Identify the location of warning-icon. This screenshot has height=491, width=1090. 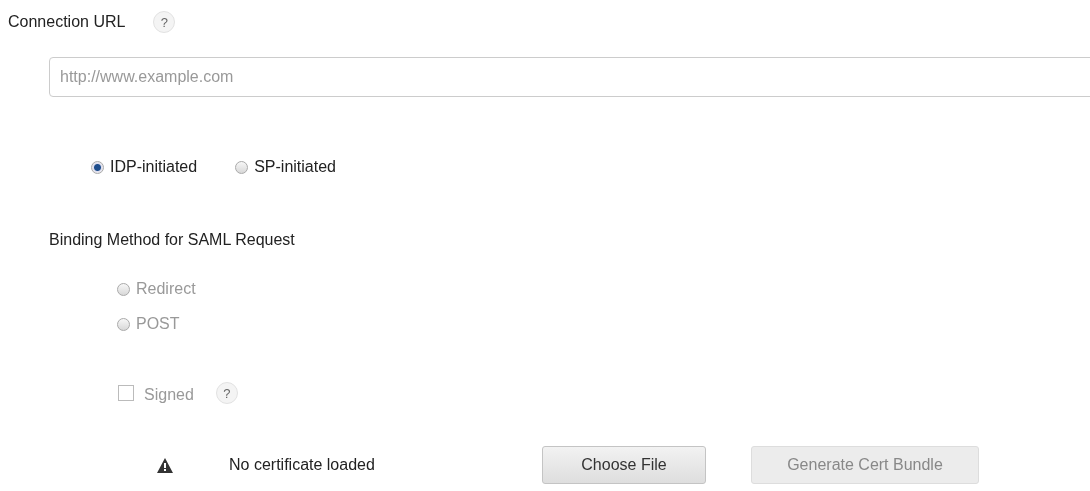
(165, 465).